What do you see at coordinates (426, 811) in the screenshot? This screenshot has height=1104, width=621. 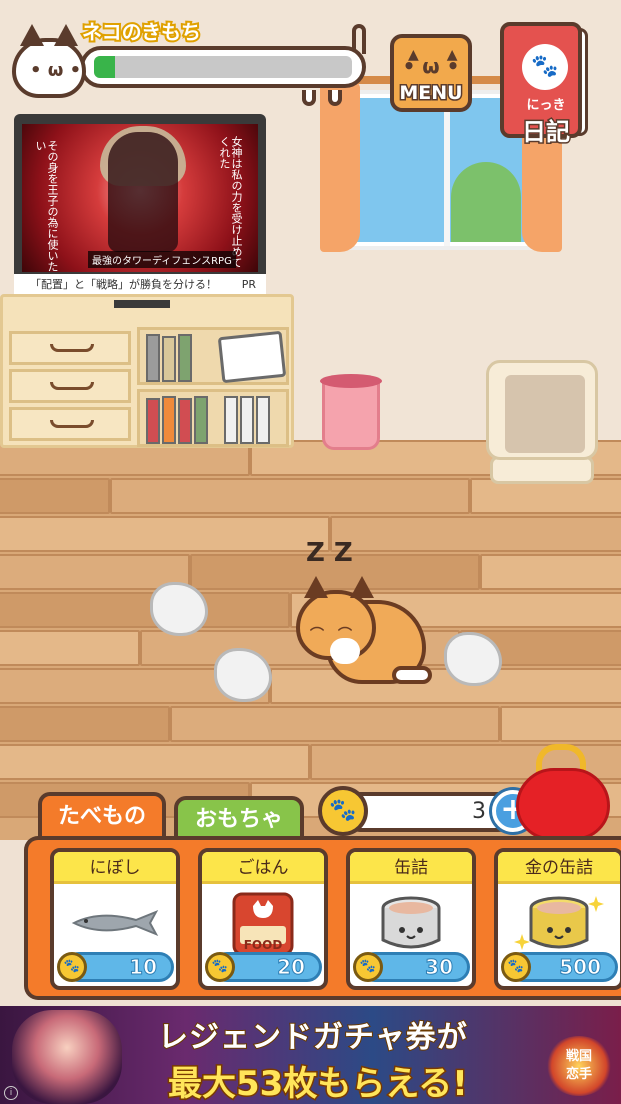 I see `coin-counter: 3 🐾 +` at bounding box center [426, 811].